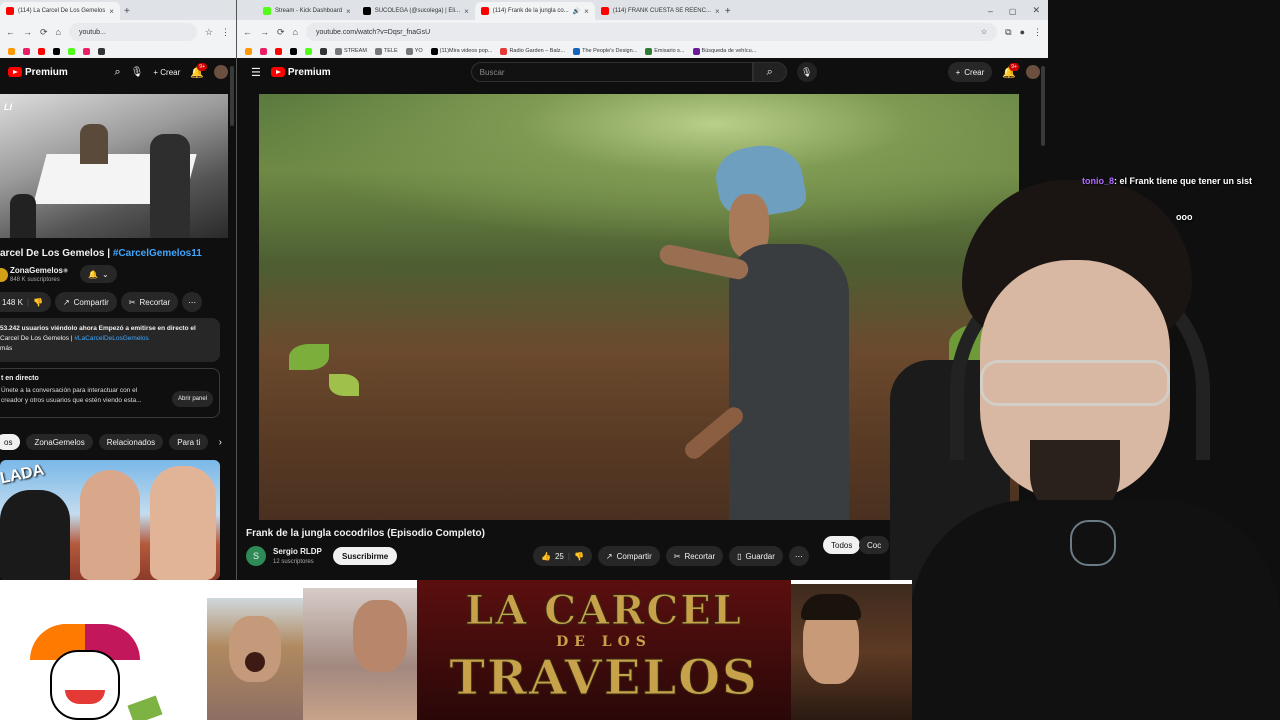 This screenshot has height=720, width=1280. I want to click on tab-frank-jungla: (114) Frank de la jungla co... 🔊 ×, so click(534, 11).